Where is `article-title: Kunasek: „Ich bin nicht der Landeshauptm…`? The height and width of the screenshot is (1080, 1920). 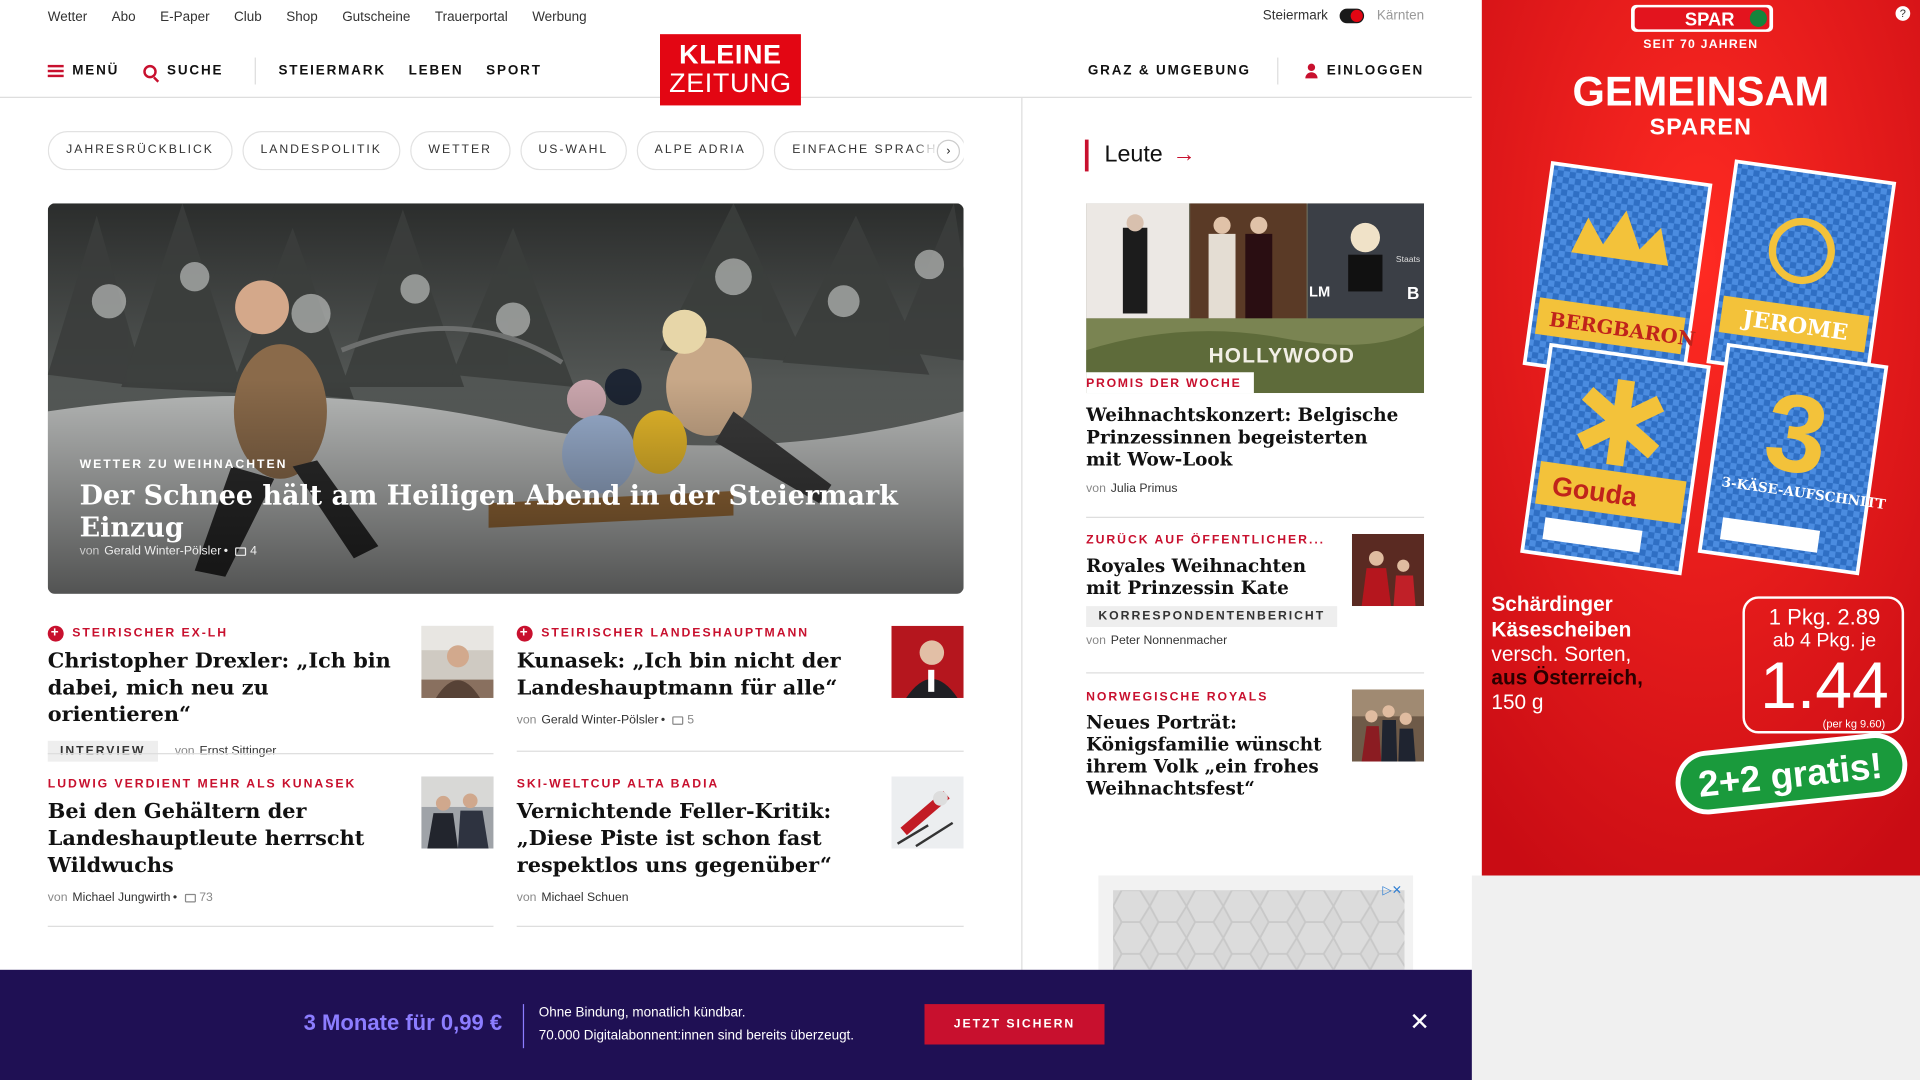
article-title: Kunasek: „Ich bin nicht der Landeshauptm… is located at coordinates (694, 675).